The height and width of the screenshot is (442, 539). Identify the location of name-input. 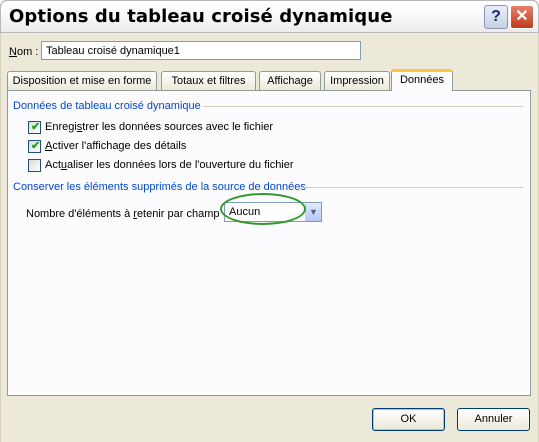
(201, 50).